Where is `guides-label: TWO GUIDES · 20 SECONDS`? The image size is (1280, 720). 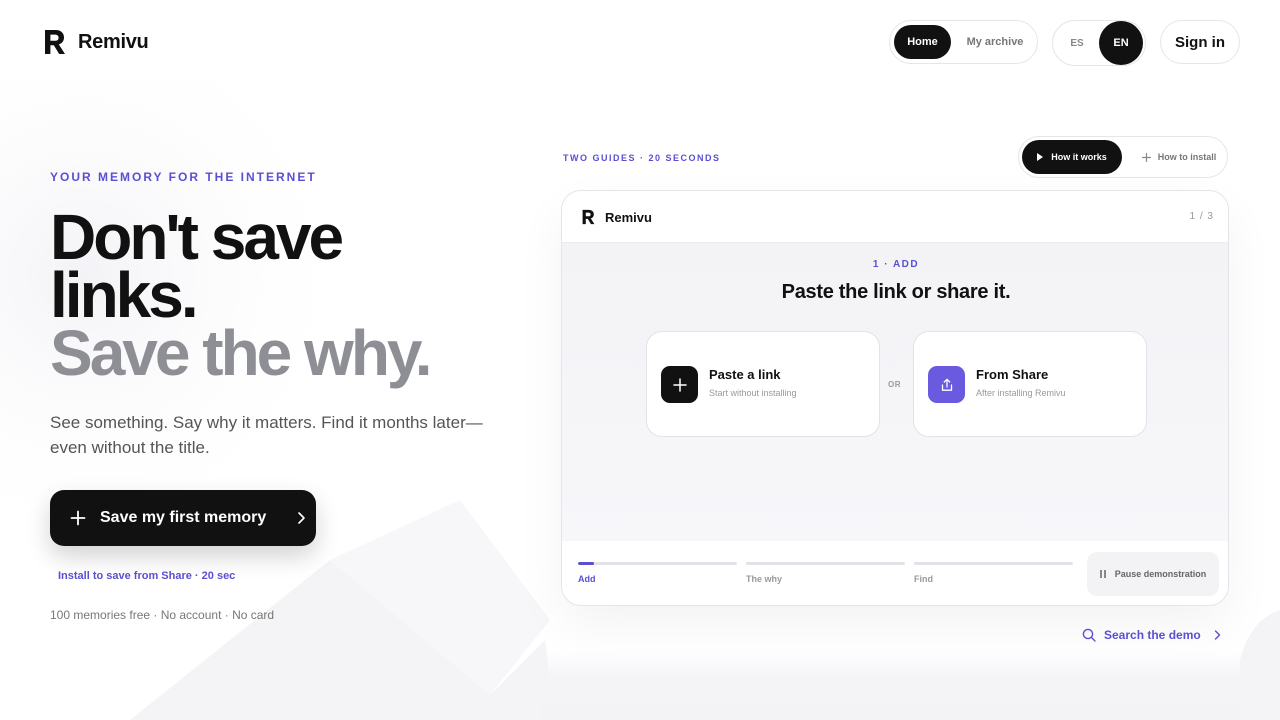 guides-label: TWO GUIDES · 20 SECONDS is located at coordinates (642, 158).